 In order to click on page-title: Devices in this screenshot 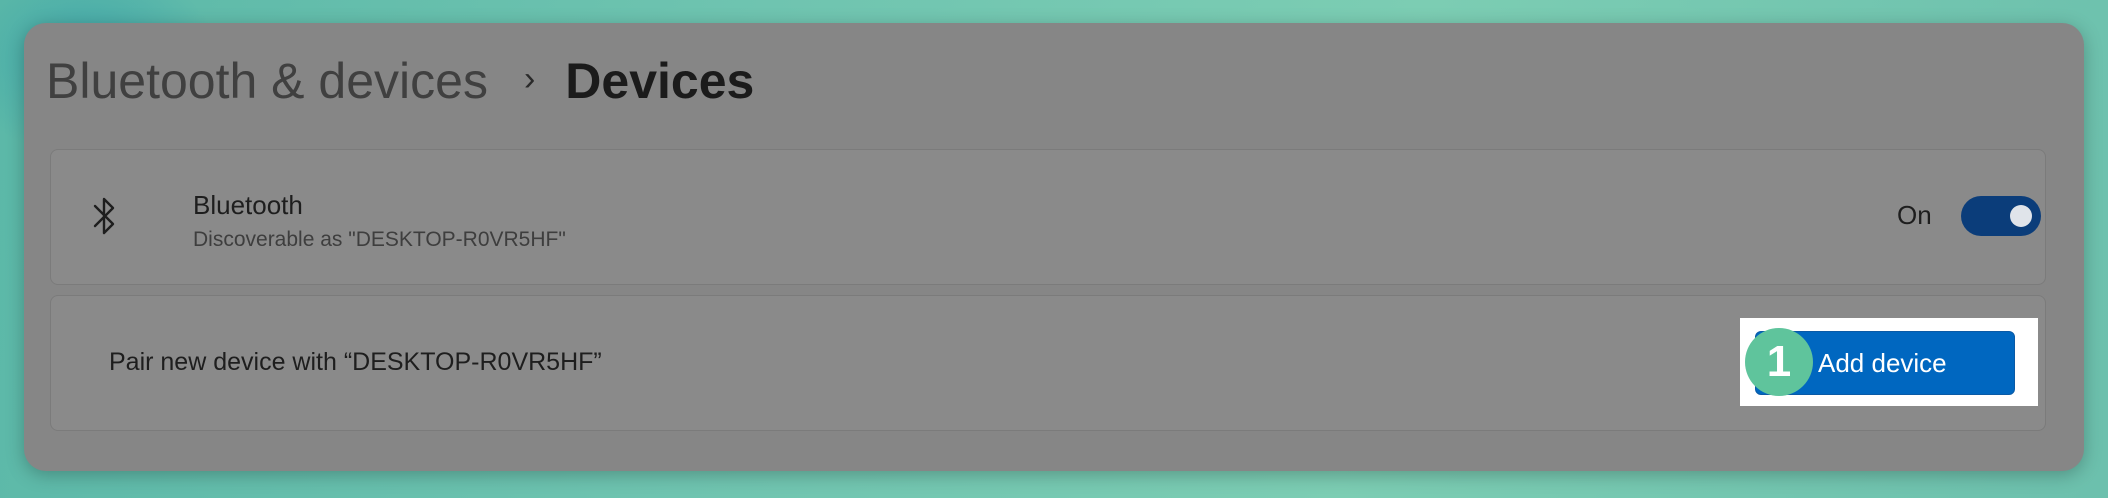, I will do `click(660, 81)`.